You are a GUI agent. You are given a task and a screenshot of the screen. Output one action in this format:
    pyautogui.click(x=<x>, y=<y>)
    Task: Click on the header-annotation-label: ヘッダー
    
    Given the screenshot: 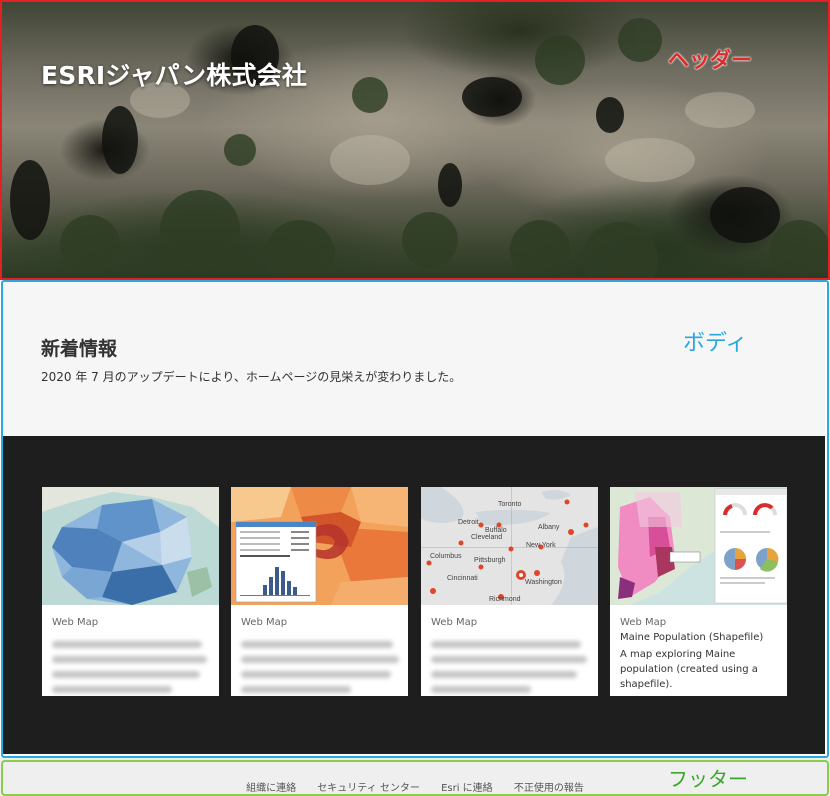 What is the action you would take?
    pyautogui.click(x=710, y=60)
    